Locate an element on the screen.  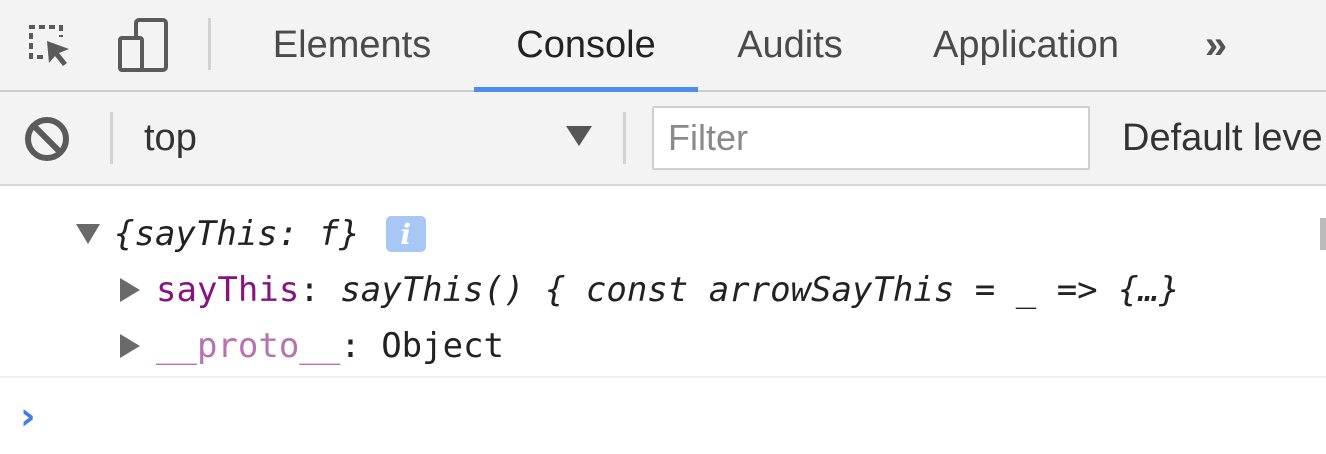
console-prompt-icon: › is located at coordinates (28, 416).